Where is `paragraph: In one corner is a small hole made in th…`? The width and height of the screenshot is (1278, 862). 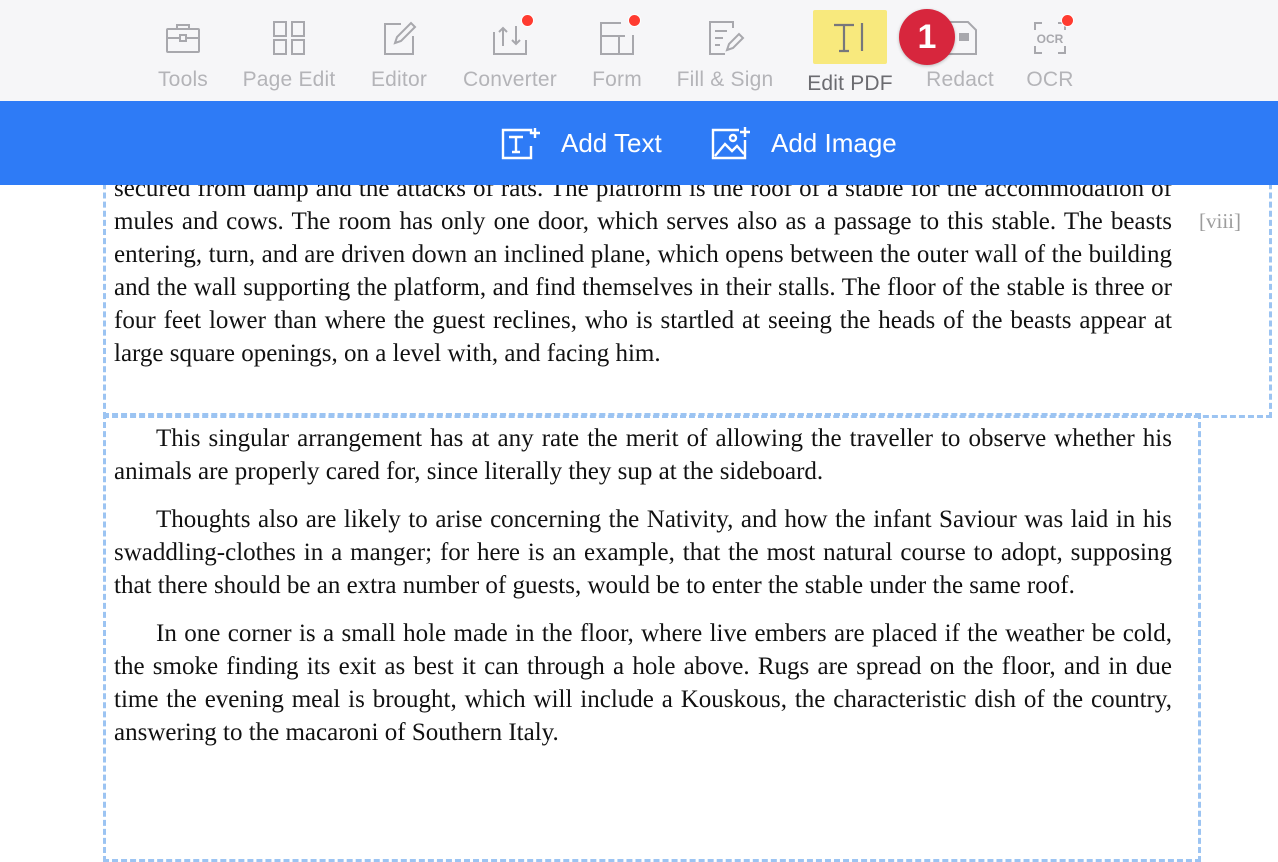
paragraph: In one corner is a small hole made in th… is located at coordinates (643, 683).